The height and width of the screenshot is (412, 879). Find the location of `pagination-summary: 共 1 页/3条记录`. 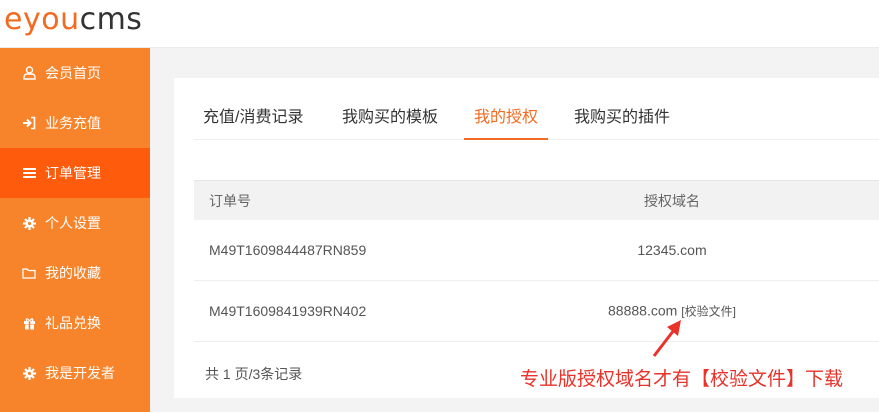

pagination-summary: 共 1 页/3条记录 is located at coordinates (254, 374).